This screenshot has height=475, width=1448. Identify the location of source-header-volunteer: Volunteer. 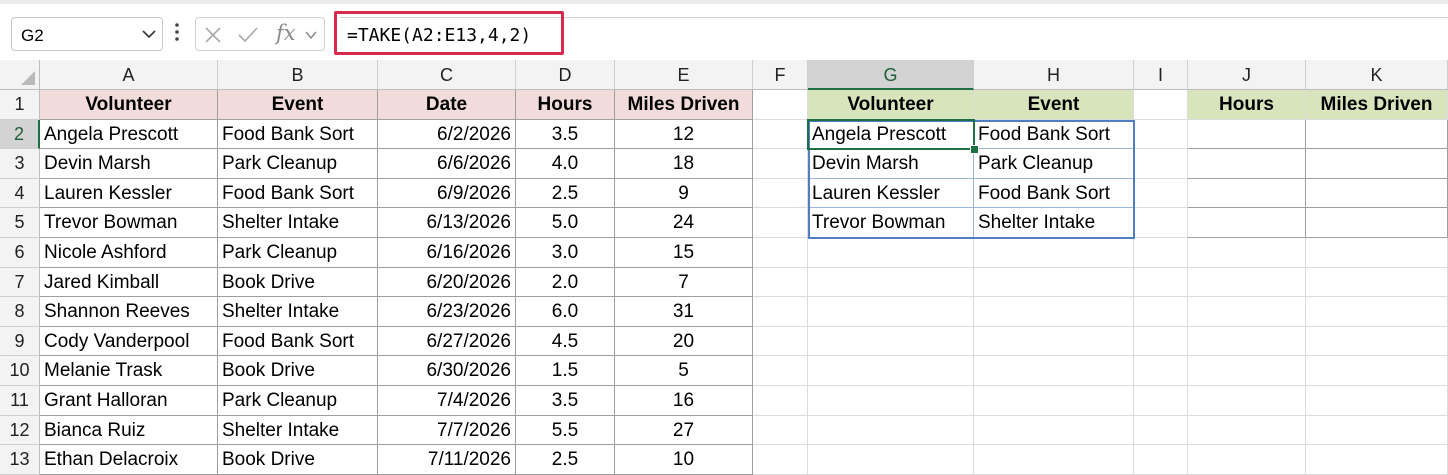
(129, 105).